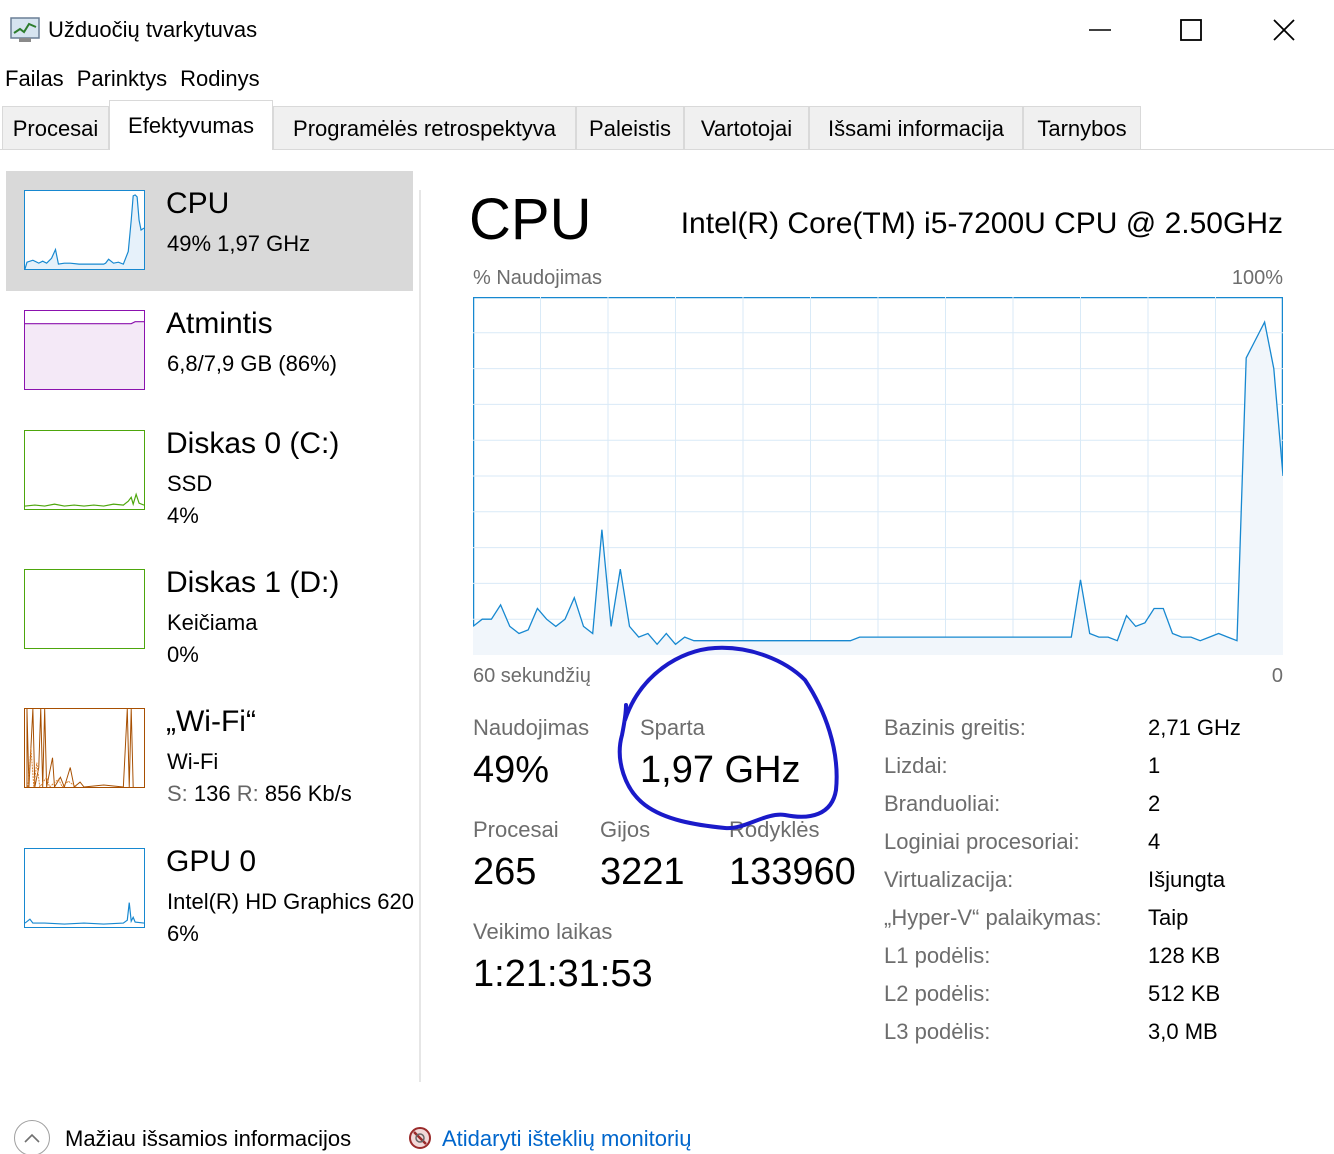 The image size is (1334, 1154). What do you see at coordinates (916, 765) in the screenshot?
I see `spec-label: Lizdai:` at bounding box center [916, 765].